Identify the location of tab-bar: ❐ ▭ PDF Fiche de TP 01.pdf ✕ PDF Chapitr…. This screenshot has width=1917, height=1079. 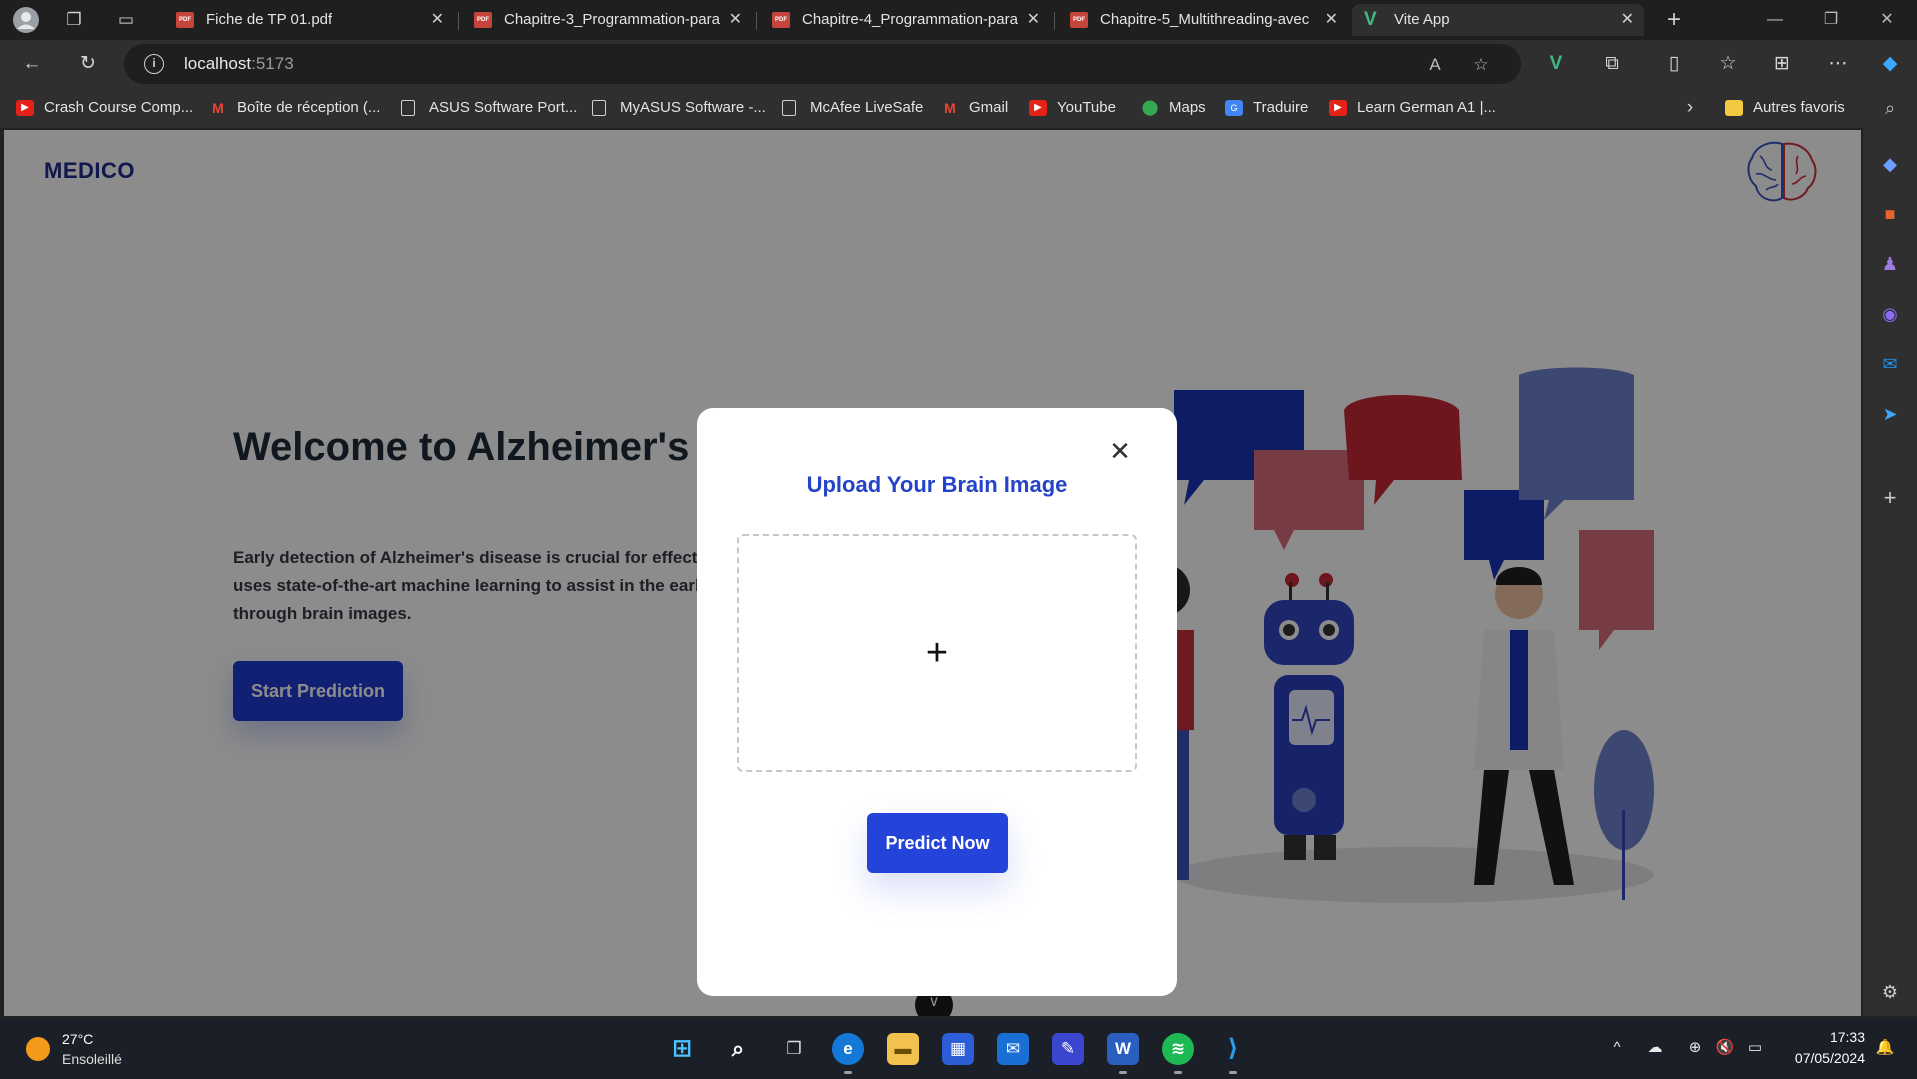
(958, 20).